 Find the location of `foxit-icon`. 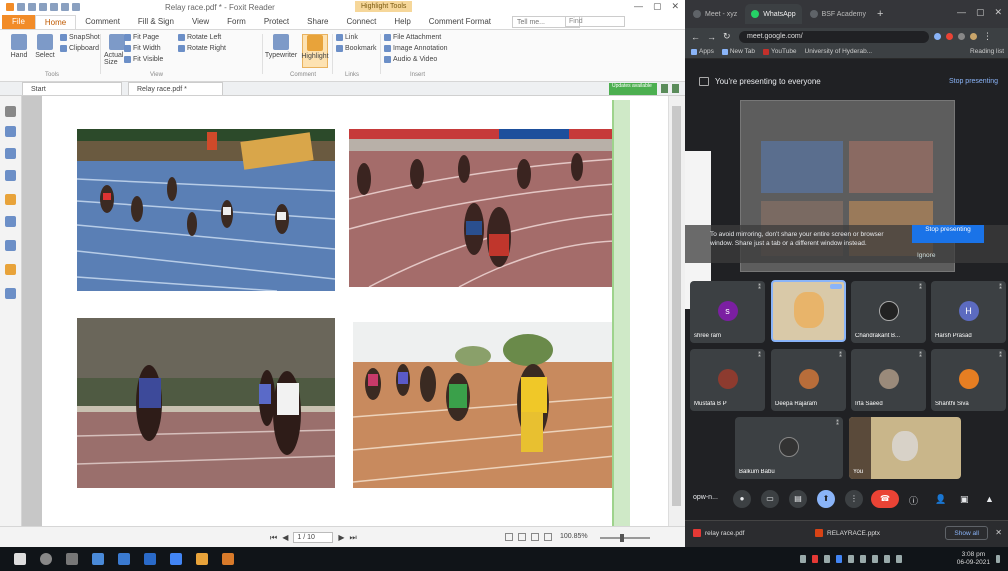

foxit-icon is located at coordinates (202, 559).